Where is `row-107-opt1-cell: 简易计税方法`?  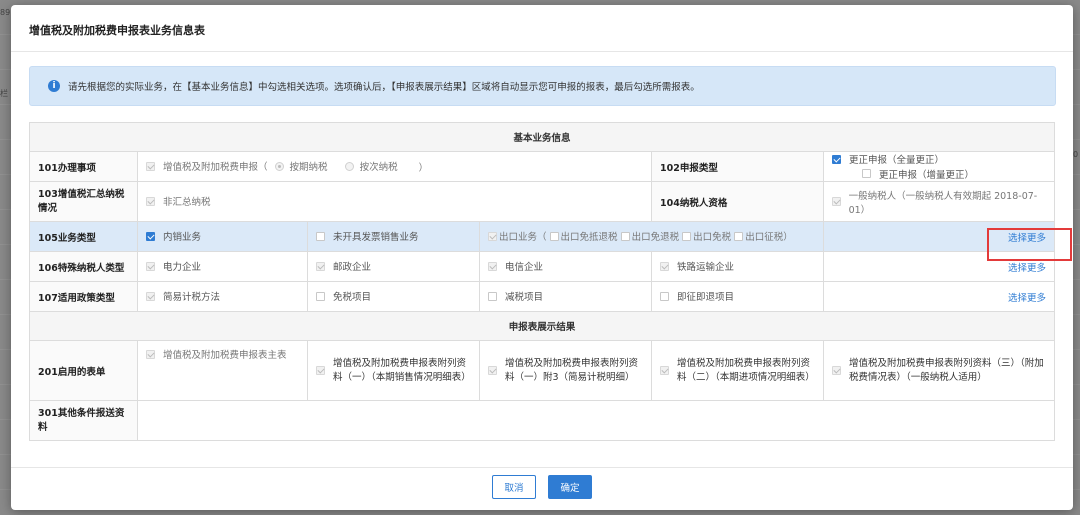
row-107-opt1-cell: 简易计税方法 is located at coordinates (222, 296).